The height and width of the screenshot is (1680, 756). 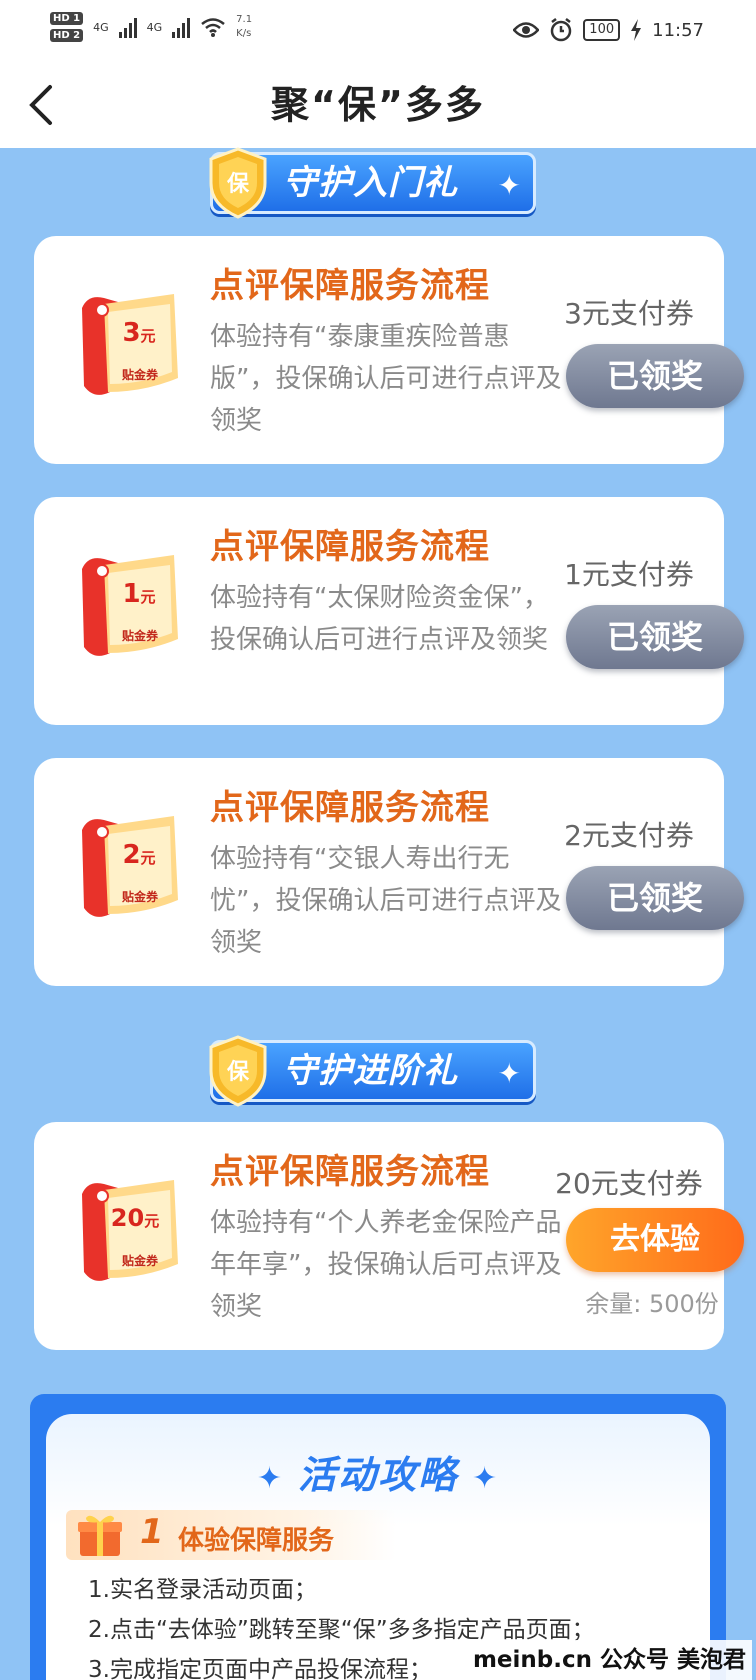 I want to click on hd2-badge: HD 2, so click(x=67, y=35).